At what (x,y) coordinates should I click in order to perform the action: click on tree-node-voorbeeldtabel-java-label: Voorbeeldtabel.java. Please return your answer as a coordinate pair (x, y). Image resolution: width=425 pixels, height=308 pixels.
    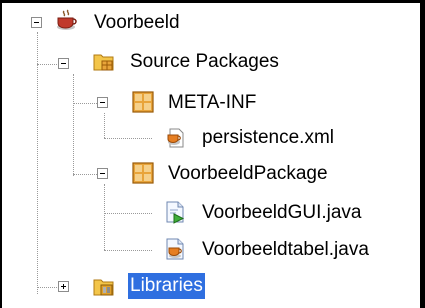
    Looking at the image, I should click on (285, 250).